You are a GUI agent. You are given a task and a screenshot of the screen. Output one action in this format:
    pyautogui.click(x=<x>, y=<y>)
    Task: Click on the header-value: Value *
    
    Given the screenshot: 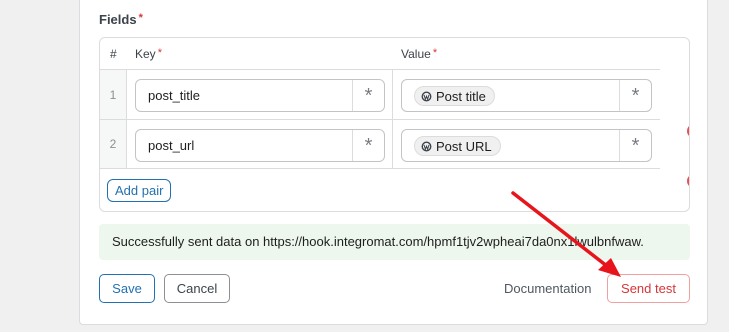 What is the action you would take?
    pyautogui.click(x=419, y=54)
    